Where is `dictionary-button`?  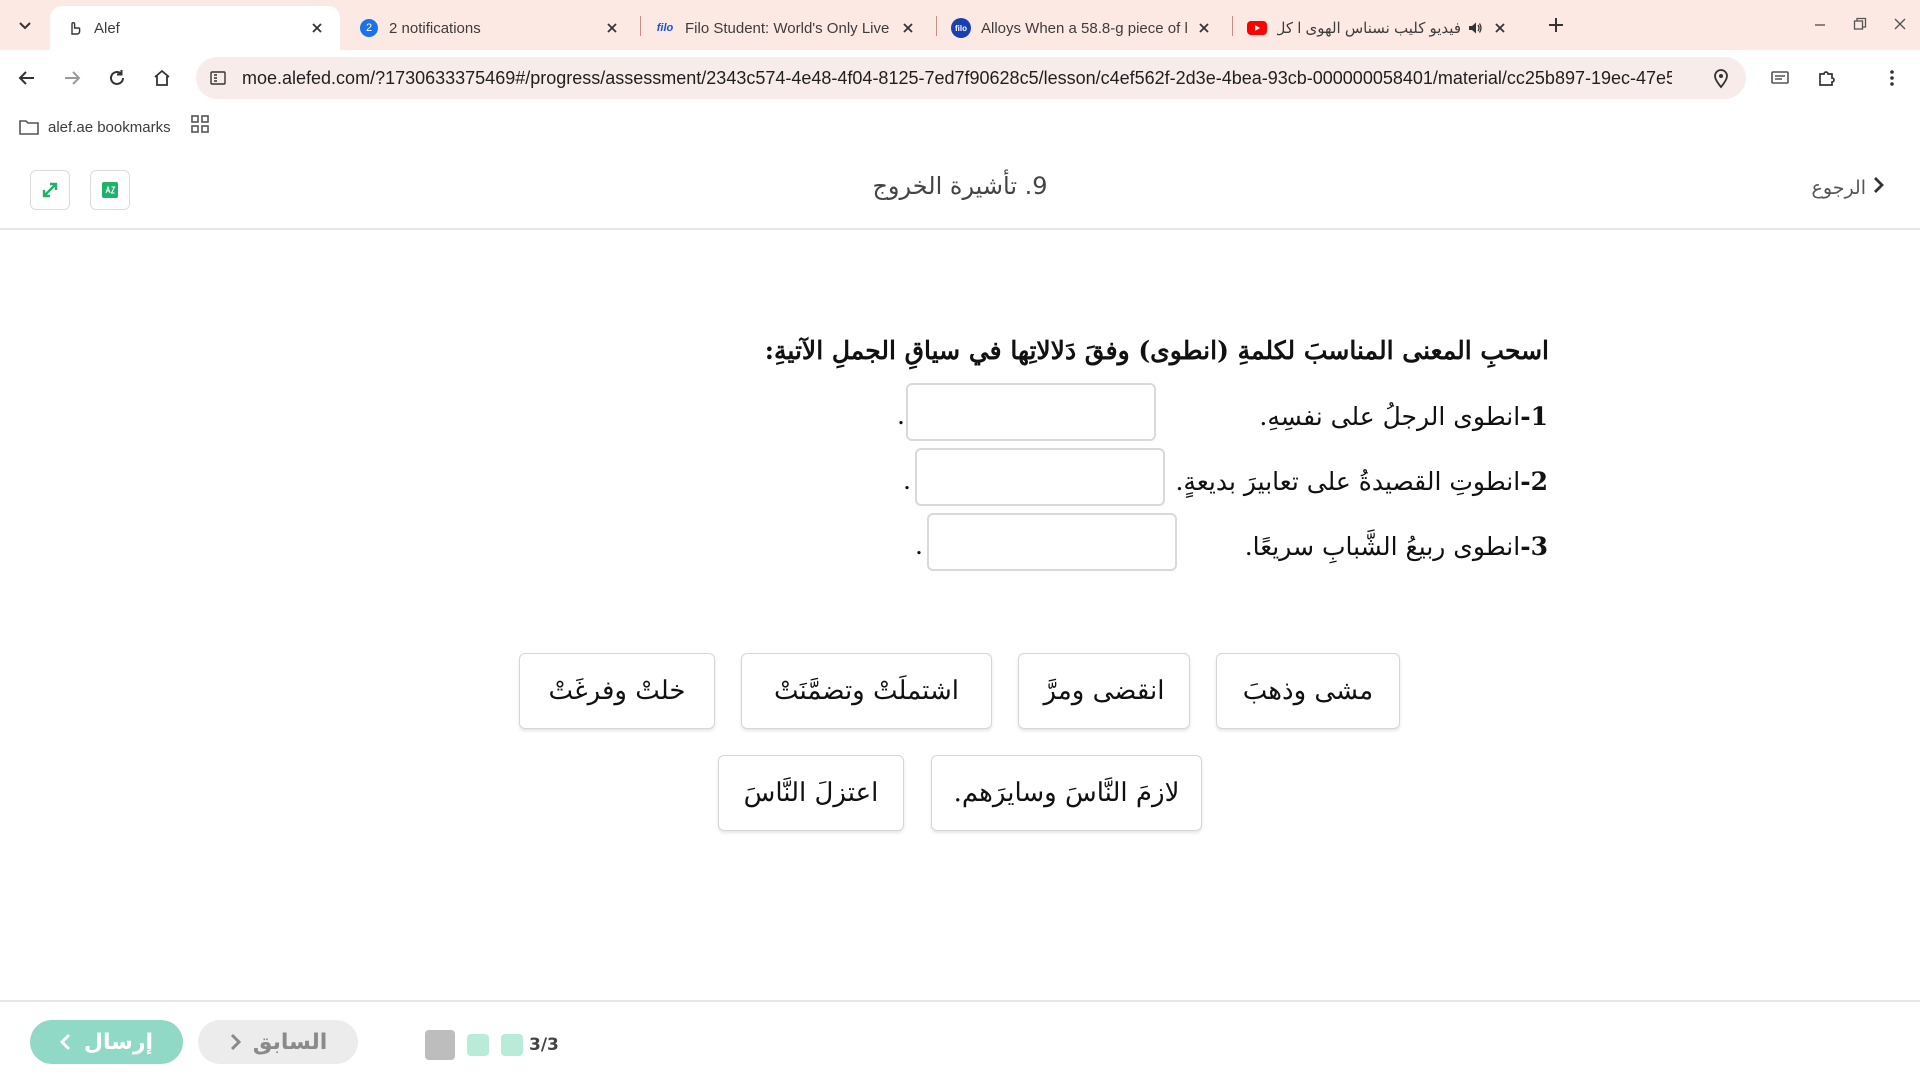 dictionary-button is located at coordinates (110, 190).